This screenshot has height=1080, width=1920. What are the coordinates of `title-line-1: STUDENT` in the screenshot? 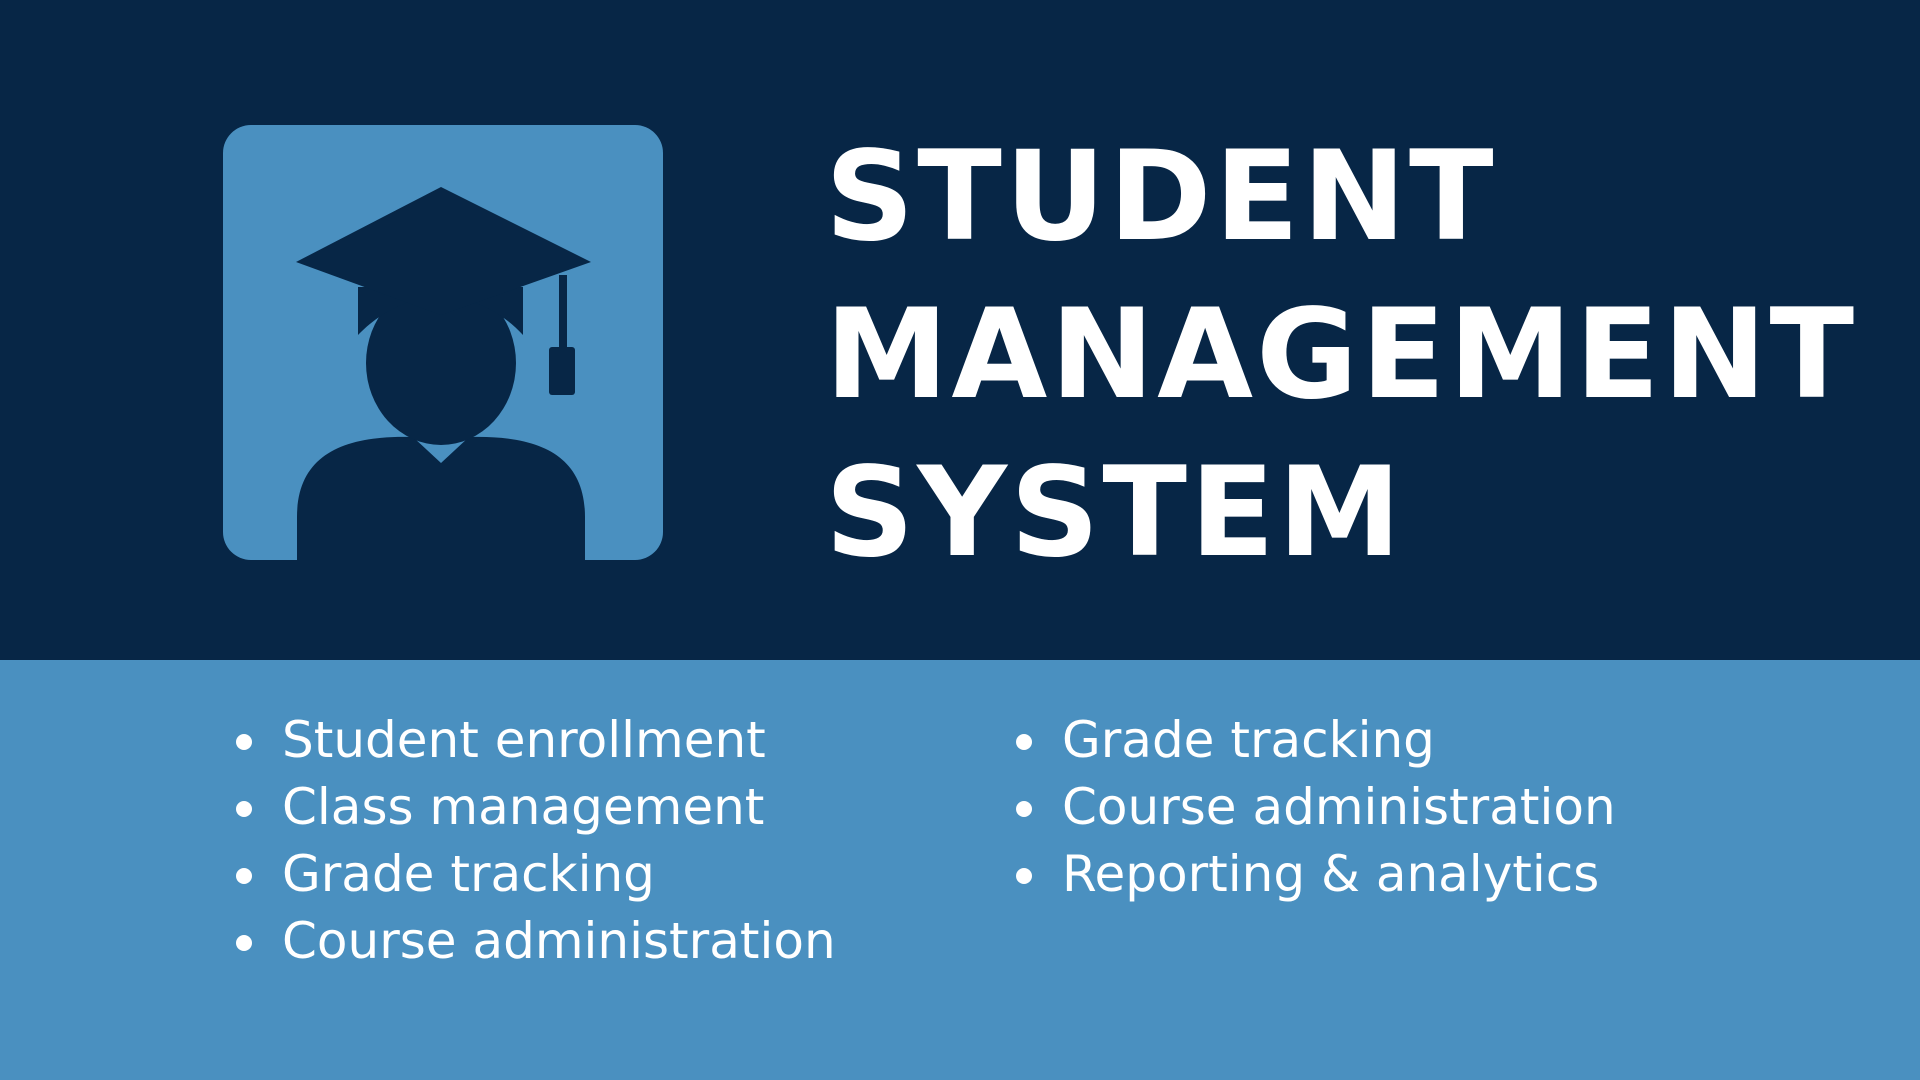 It's located at (1161, 197).